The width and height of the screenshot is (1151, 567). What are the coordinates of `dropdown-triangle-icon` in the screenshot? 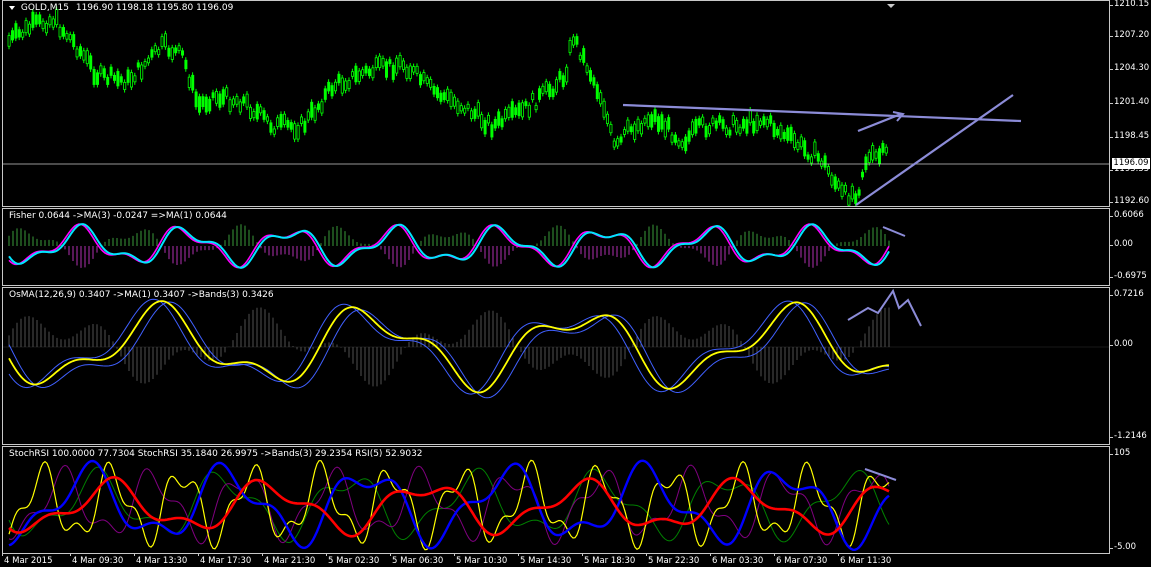 It's located at (12, 7).